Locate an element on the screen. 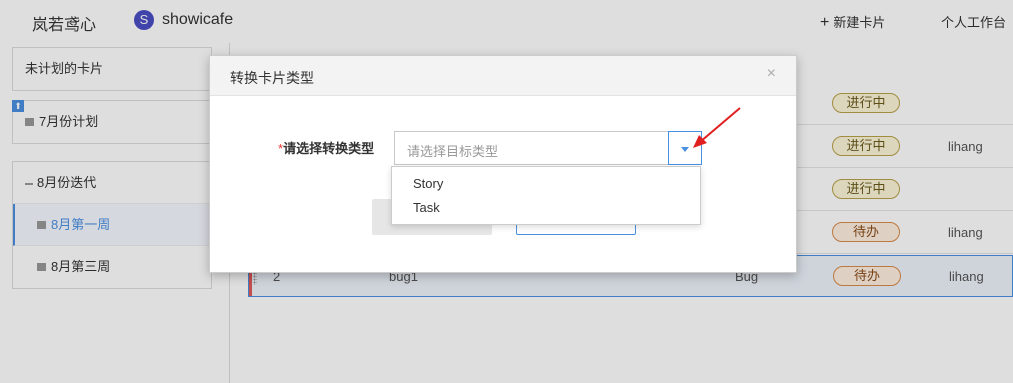  annotation-arrow-icon is located at coordinates (717, 127).